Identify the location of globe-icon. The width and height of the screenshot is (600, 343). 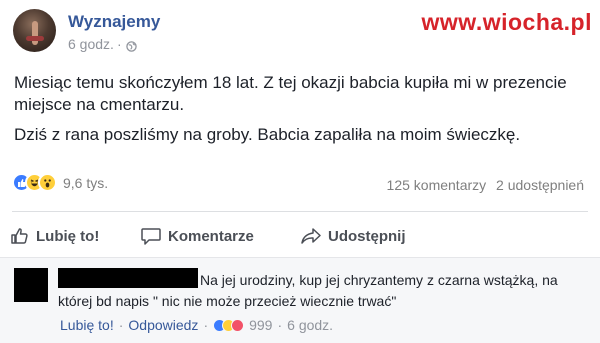
(131, 45).